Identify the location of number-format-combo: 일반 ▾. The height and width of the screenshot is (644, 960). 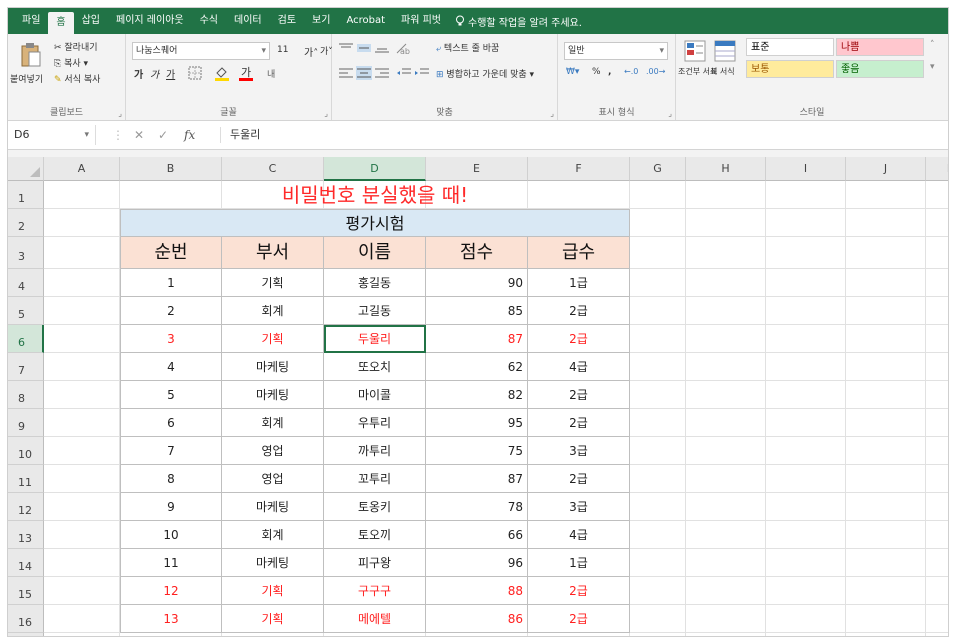
(616, 51).